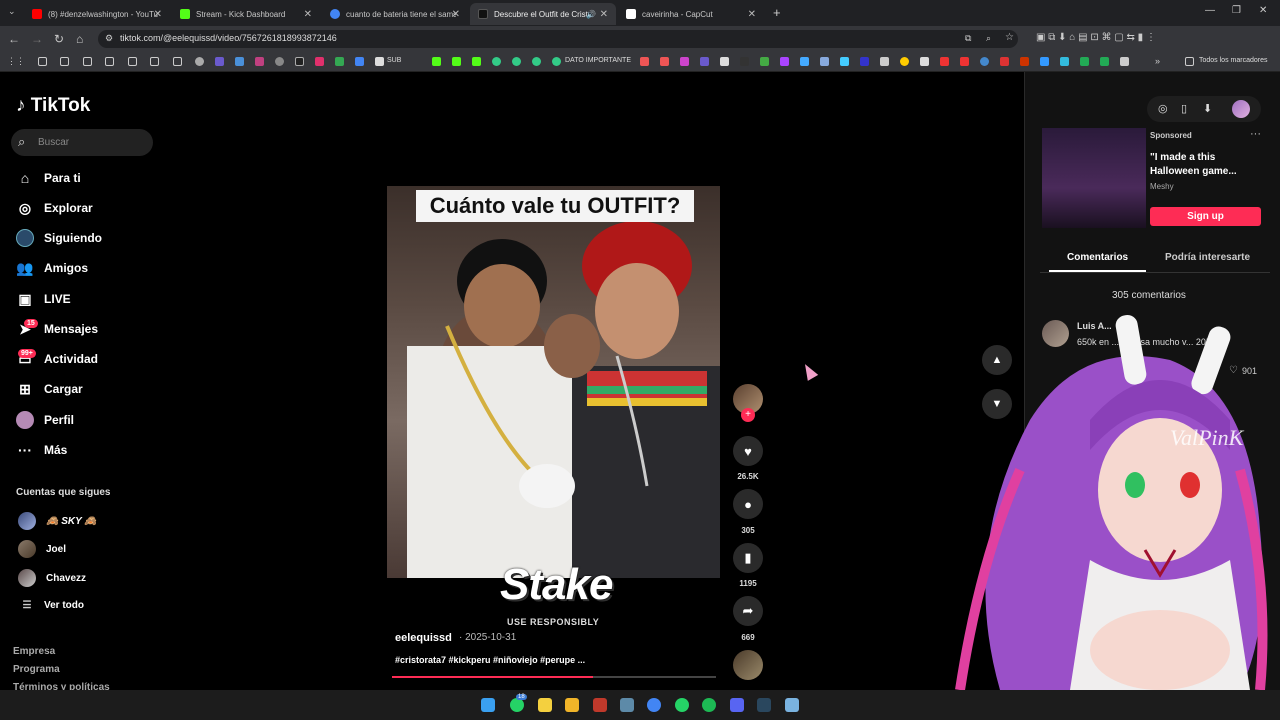  Describe the element at coordinates (97, 14) in the screenshot. I see `tab-youtube: (8) #denzelwashington - YouTube ✕` at that location.